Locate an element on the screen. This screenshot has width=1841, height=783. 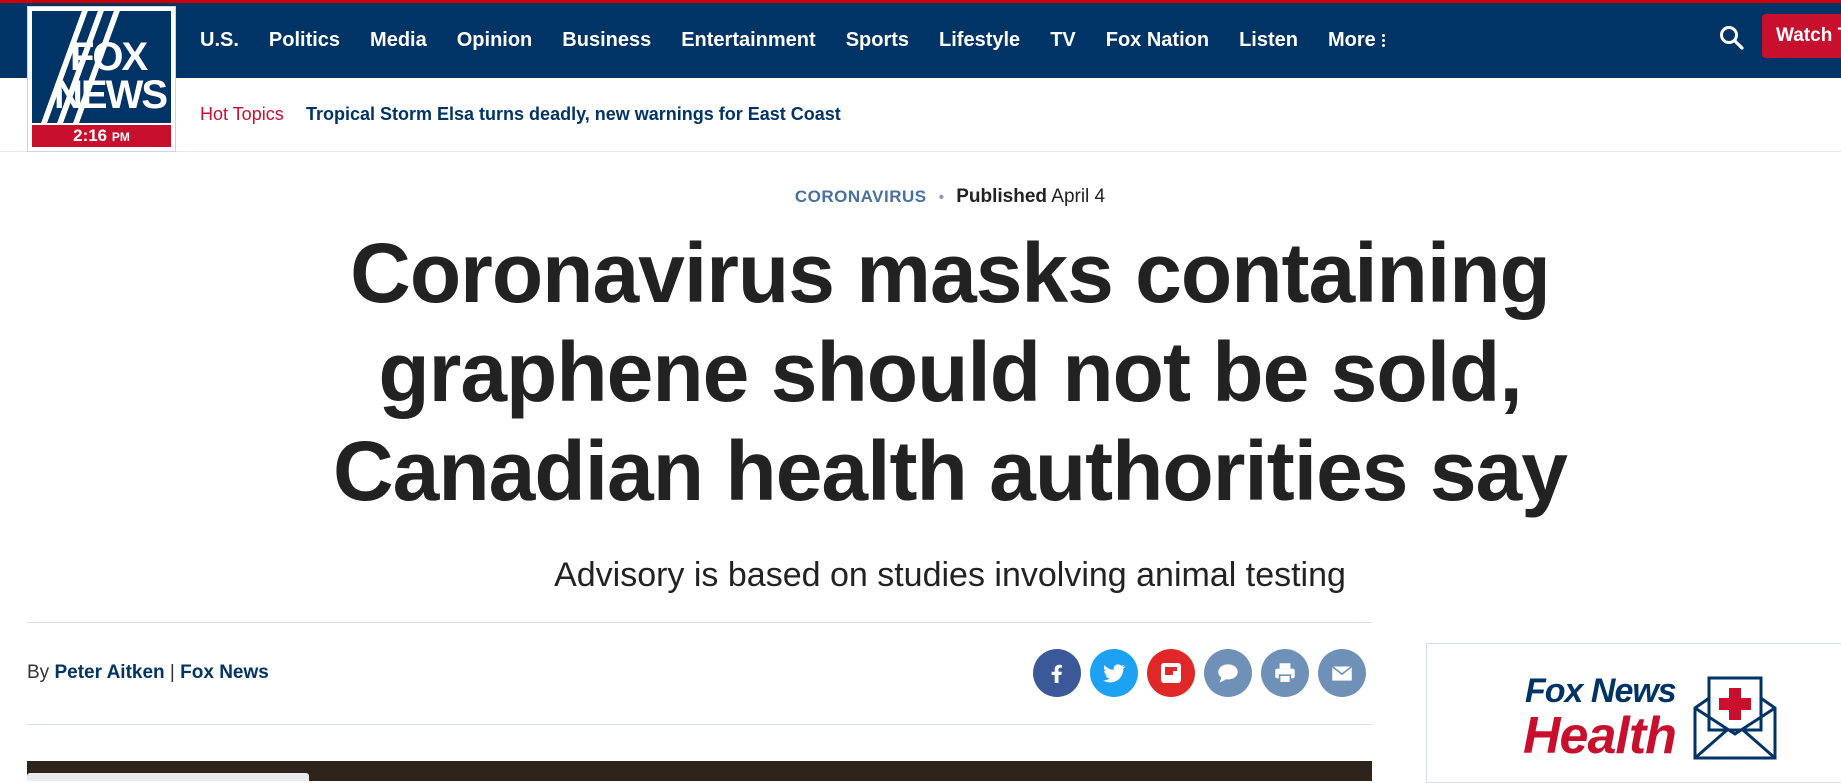
comment-icon is located at coordinates (1228, 673).